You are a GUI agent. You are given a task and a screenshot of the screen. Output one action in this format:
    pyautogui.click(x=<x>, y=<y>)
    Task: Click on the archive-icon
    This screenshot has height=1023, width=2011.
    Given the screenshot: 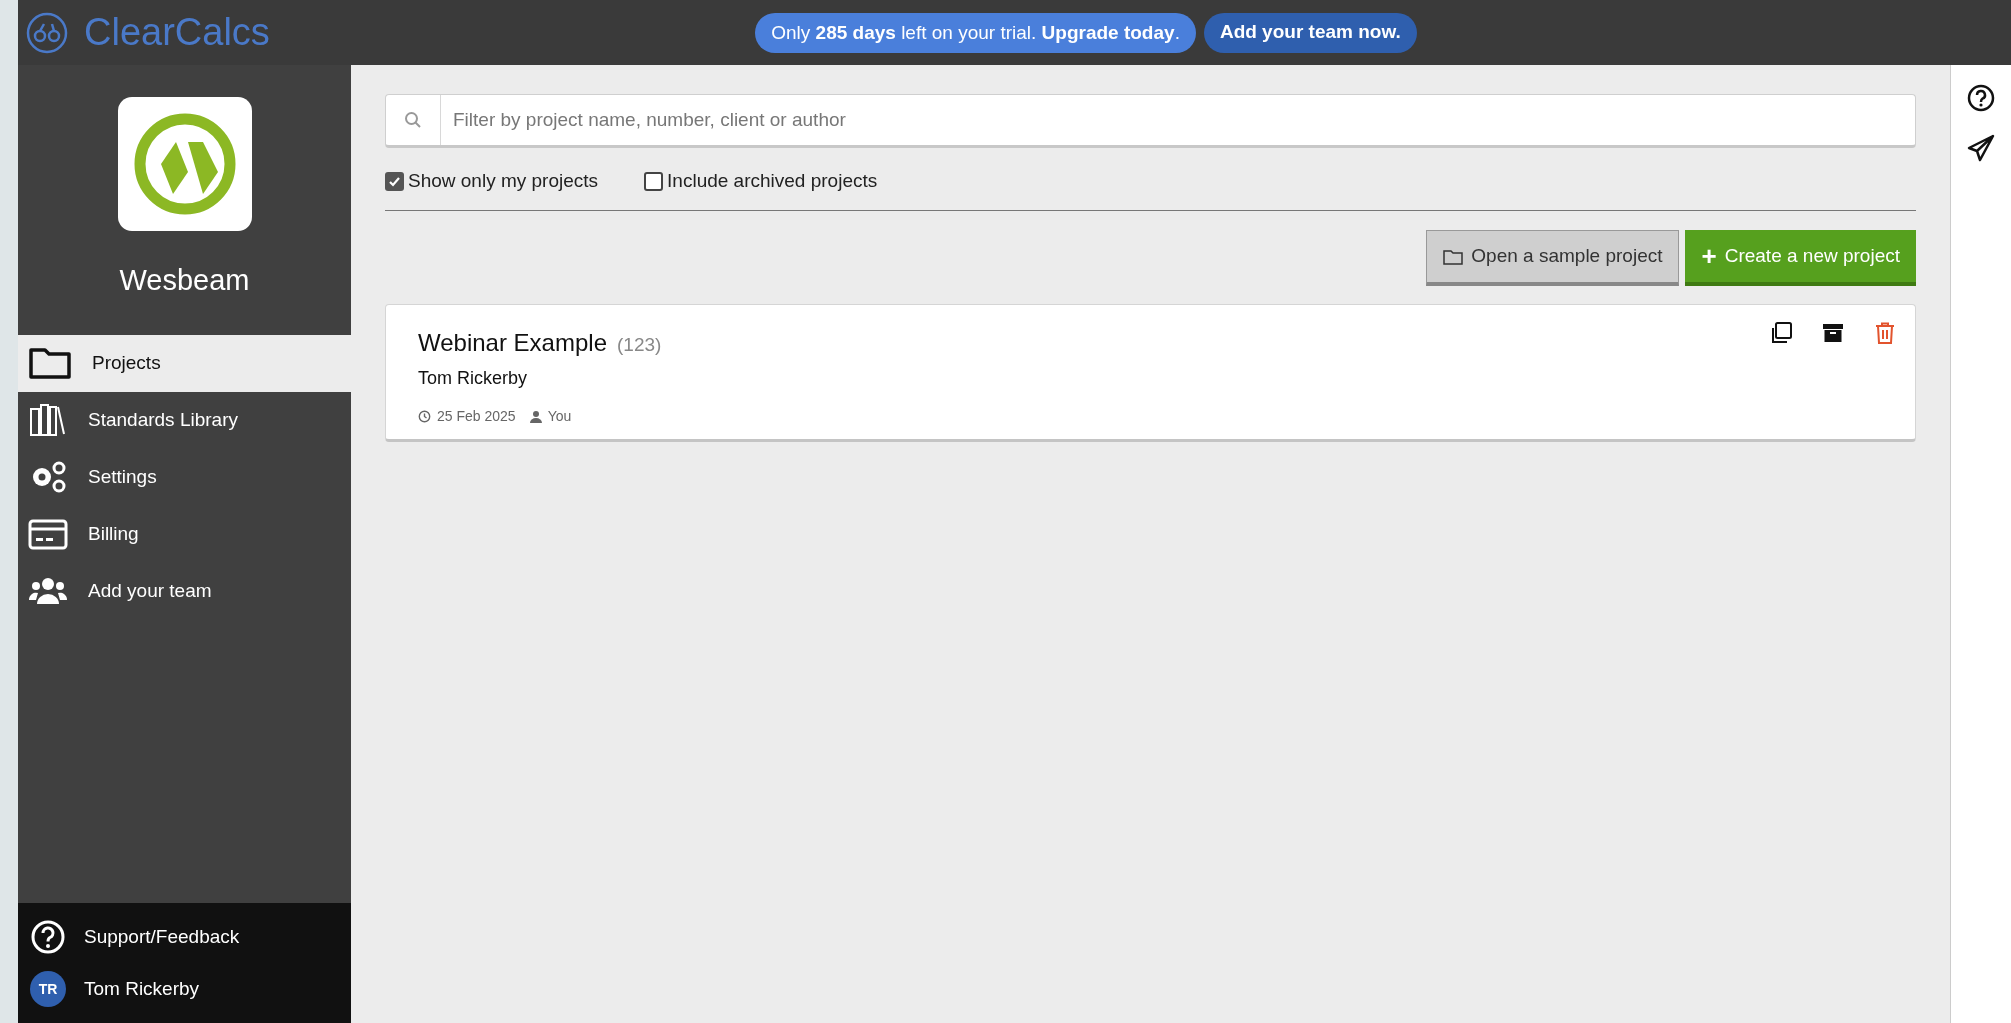 What is the action you would take?
    pyautogui.click(x=1833, y=333)
    